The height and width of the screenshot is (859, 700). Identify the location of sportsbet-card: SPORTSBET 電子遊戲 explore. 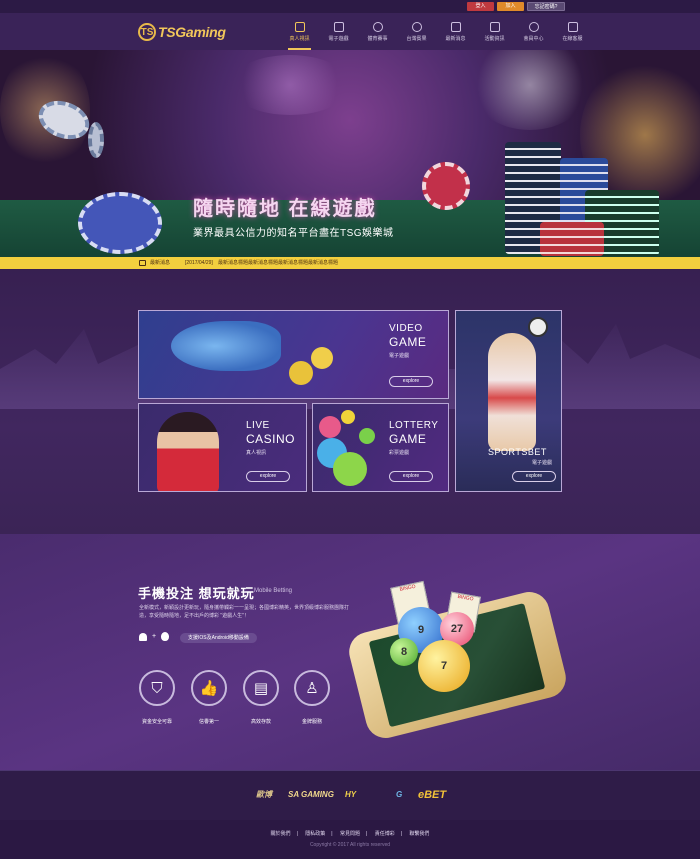
(508, 401).